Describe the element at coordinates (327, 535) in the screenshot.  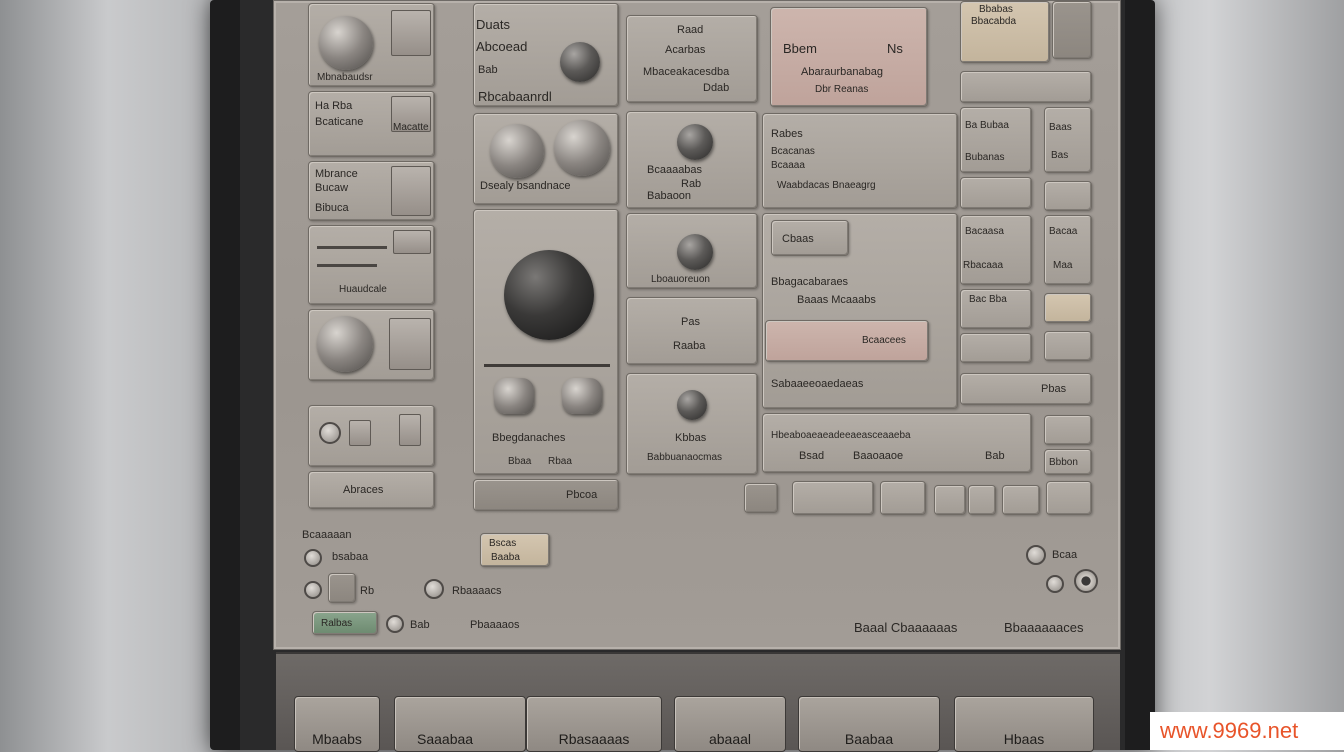
I see `bottom-left-caption: Bcaaaaan` at that location.